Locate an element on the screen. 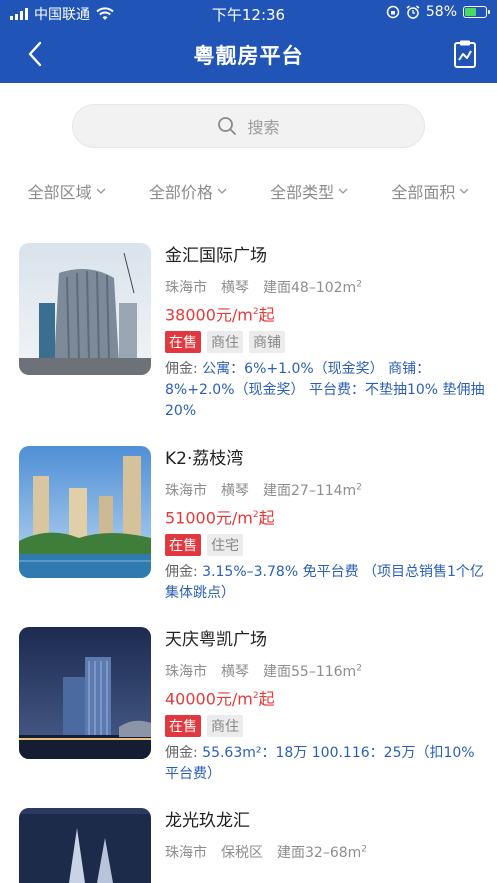 The width and height of the screenshot is (497, 883). area-label: 建面55–116m2 is located at coordinates (312, 671).